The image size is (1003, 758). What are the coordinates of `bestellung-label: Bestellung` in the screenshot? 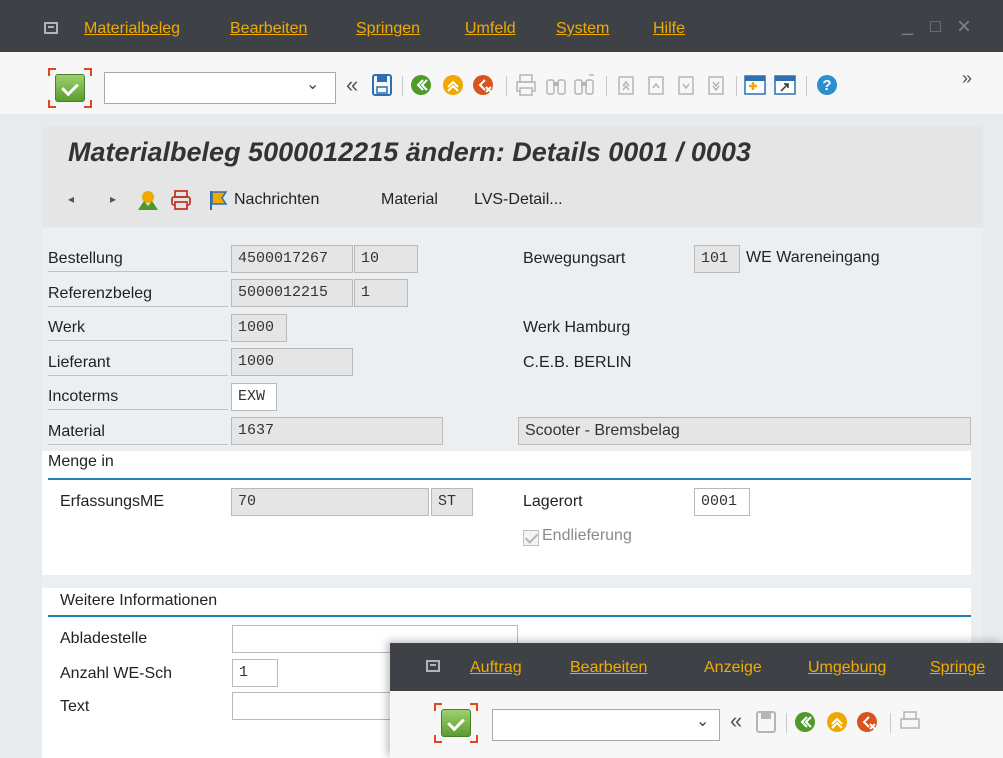 It's located at (138, 261).